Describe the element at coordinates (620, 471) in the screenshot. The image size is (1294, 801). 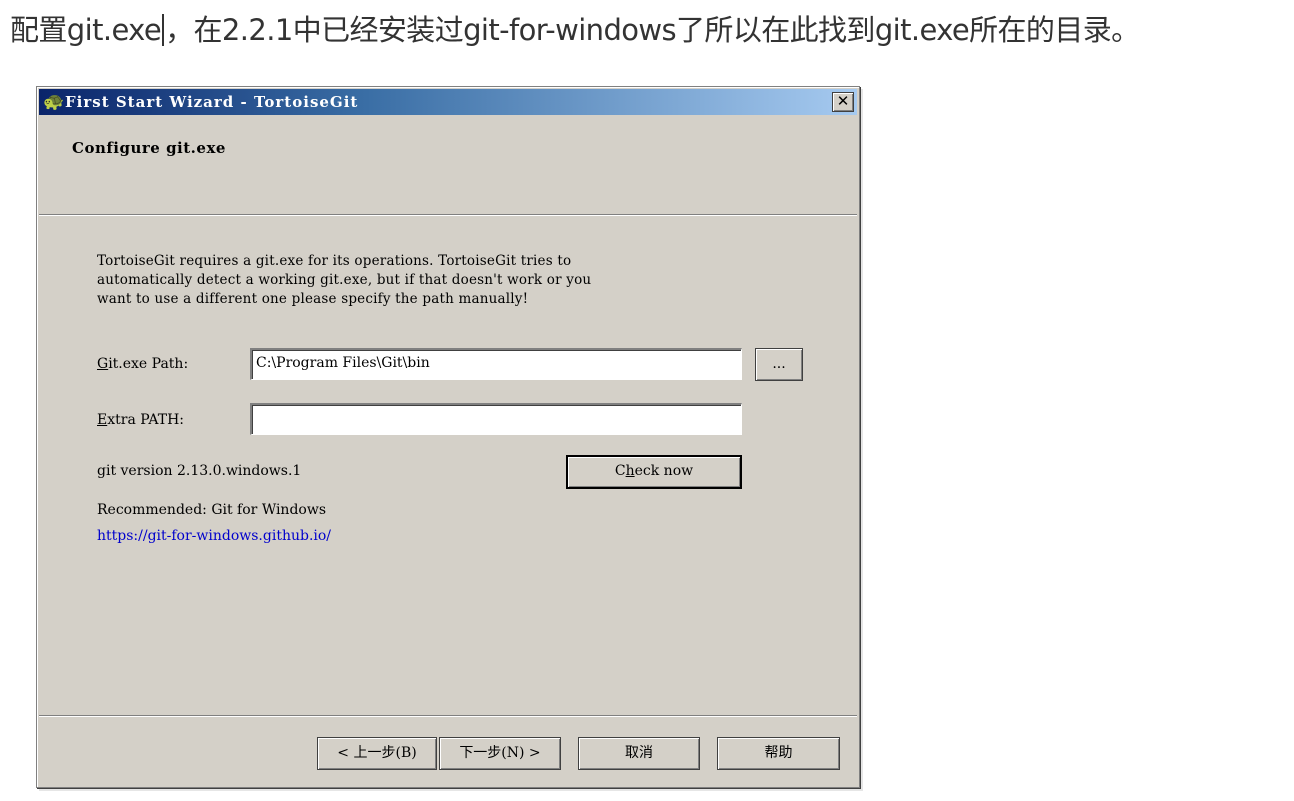
I see `check-now-label-start: C` at that location.